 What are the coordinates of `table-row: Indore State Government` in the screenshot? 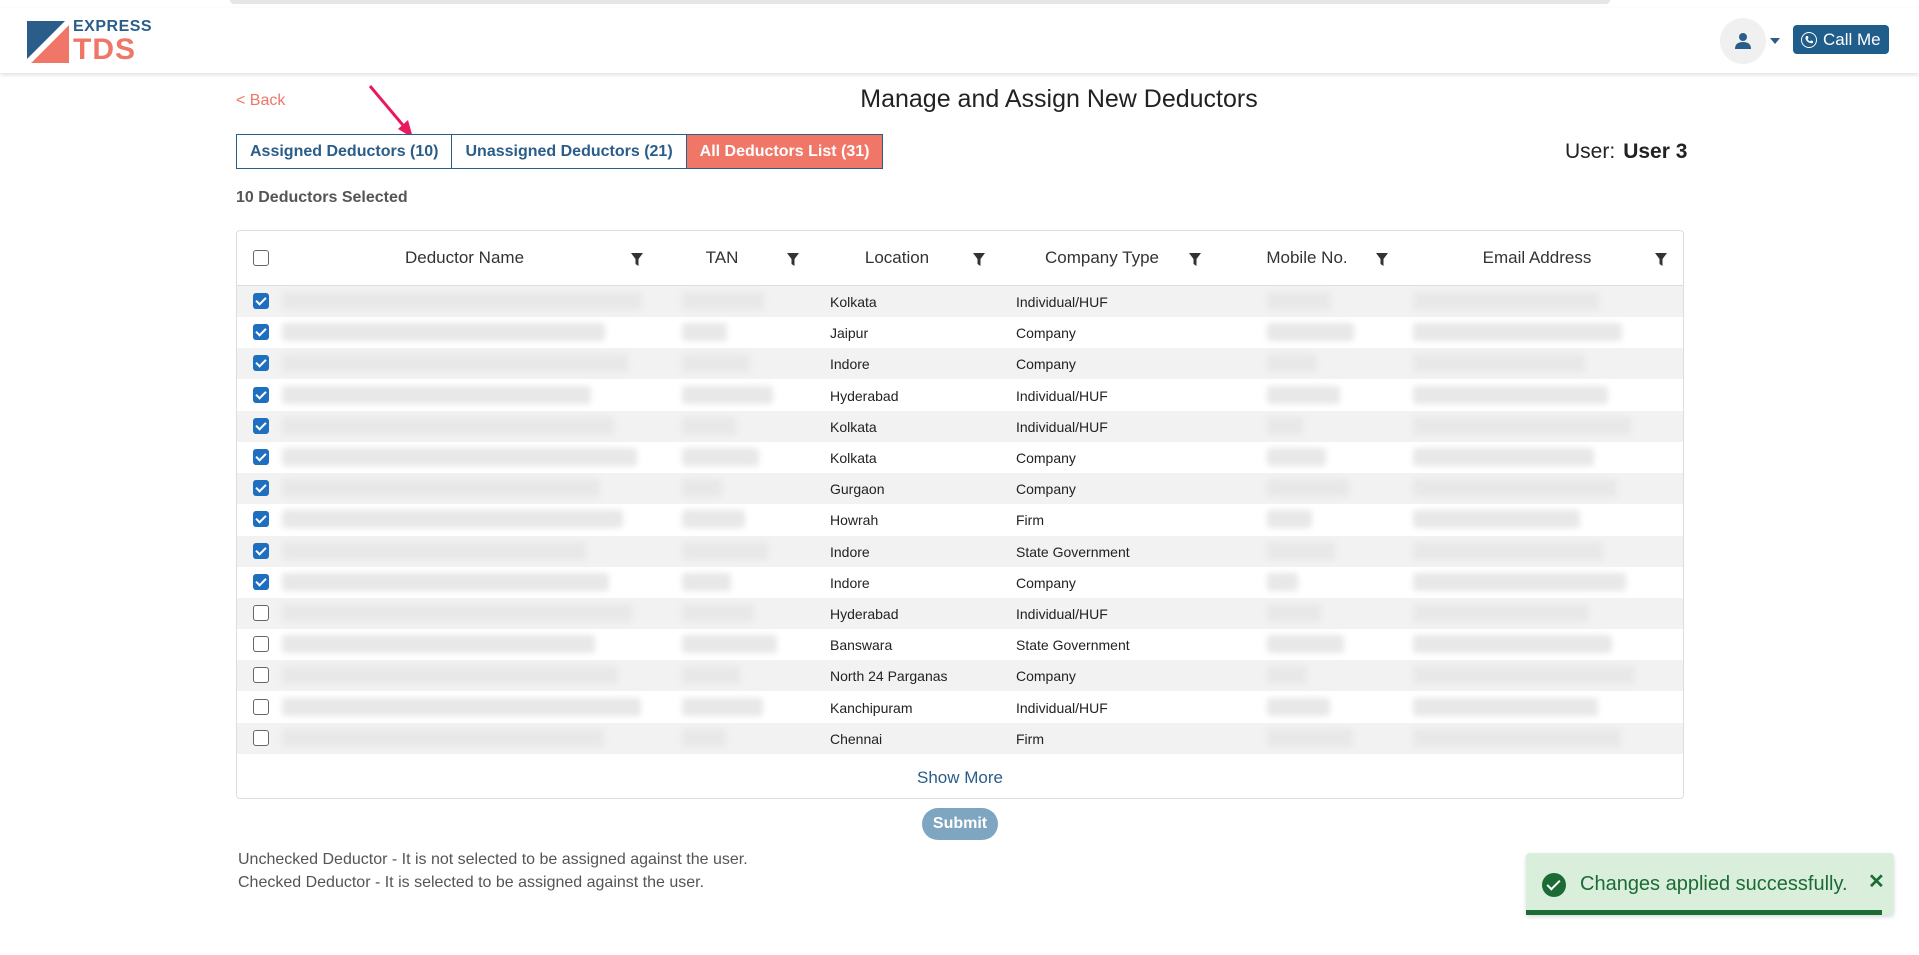 It's located at (960, 551).